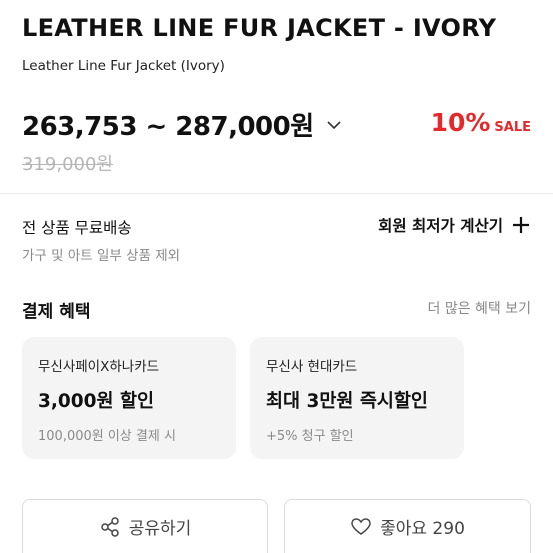 The width and height of the screenshot is (553, 553). I want to click on like-button: 좋아요 290, so click(407, 526).